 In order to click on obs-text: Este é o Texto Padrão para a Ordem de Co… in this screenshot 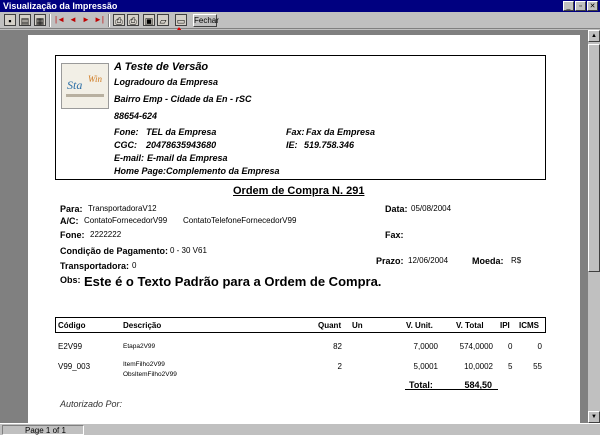, I will do `click(233, 281)`.